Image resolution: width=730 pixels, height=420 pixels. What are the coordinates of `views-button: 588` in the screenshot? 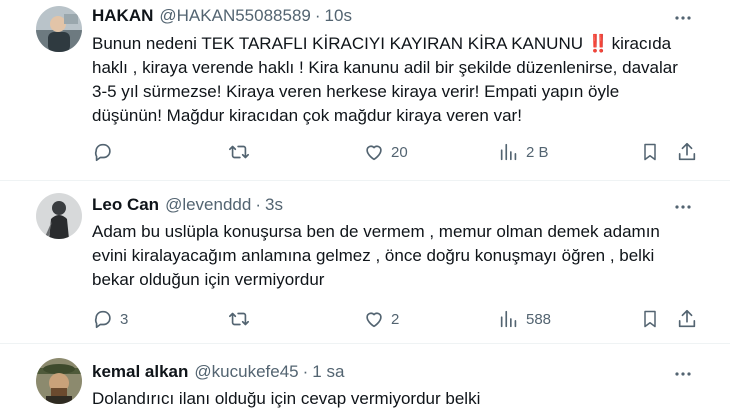 It's located at (524, 319).